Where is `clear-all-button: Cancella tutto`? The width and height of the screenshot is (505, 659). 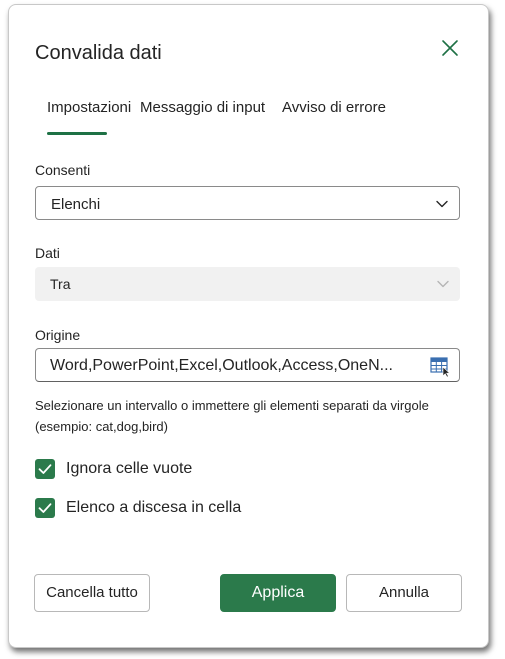 clear-all-button: Cancella tutto is located at coordinates (92, 593).